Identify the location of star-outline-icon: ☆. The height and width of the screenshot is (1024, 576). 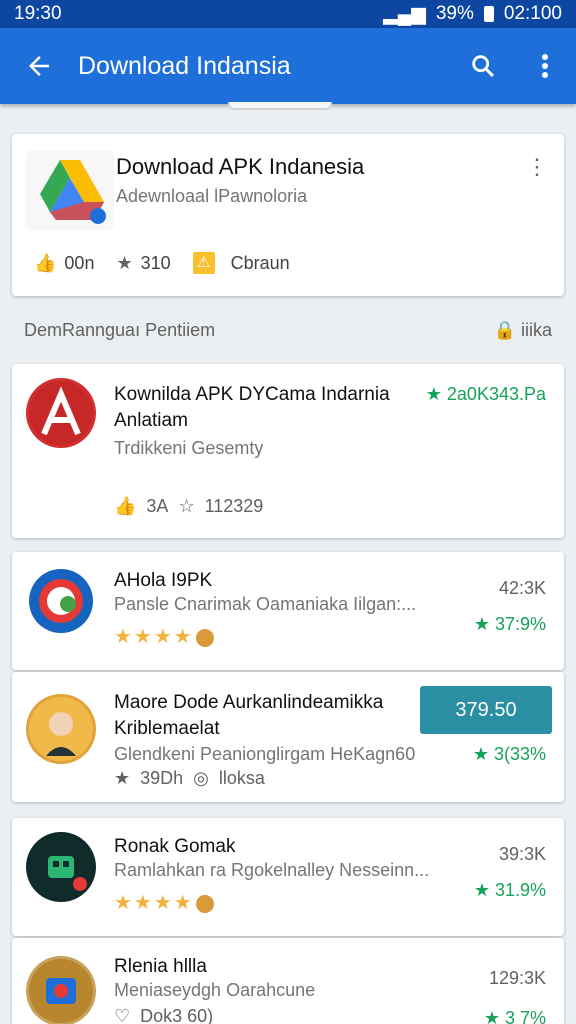
(186, 506).